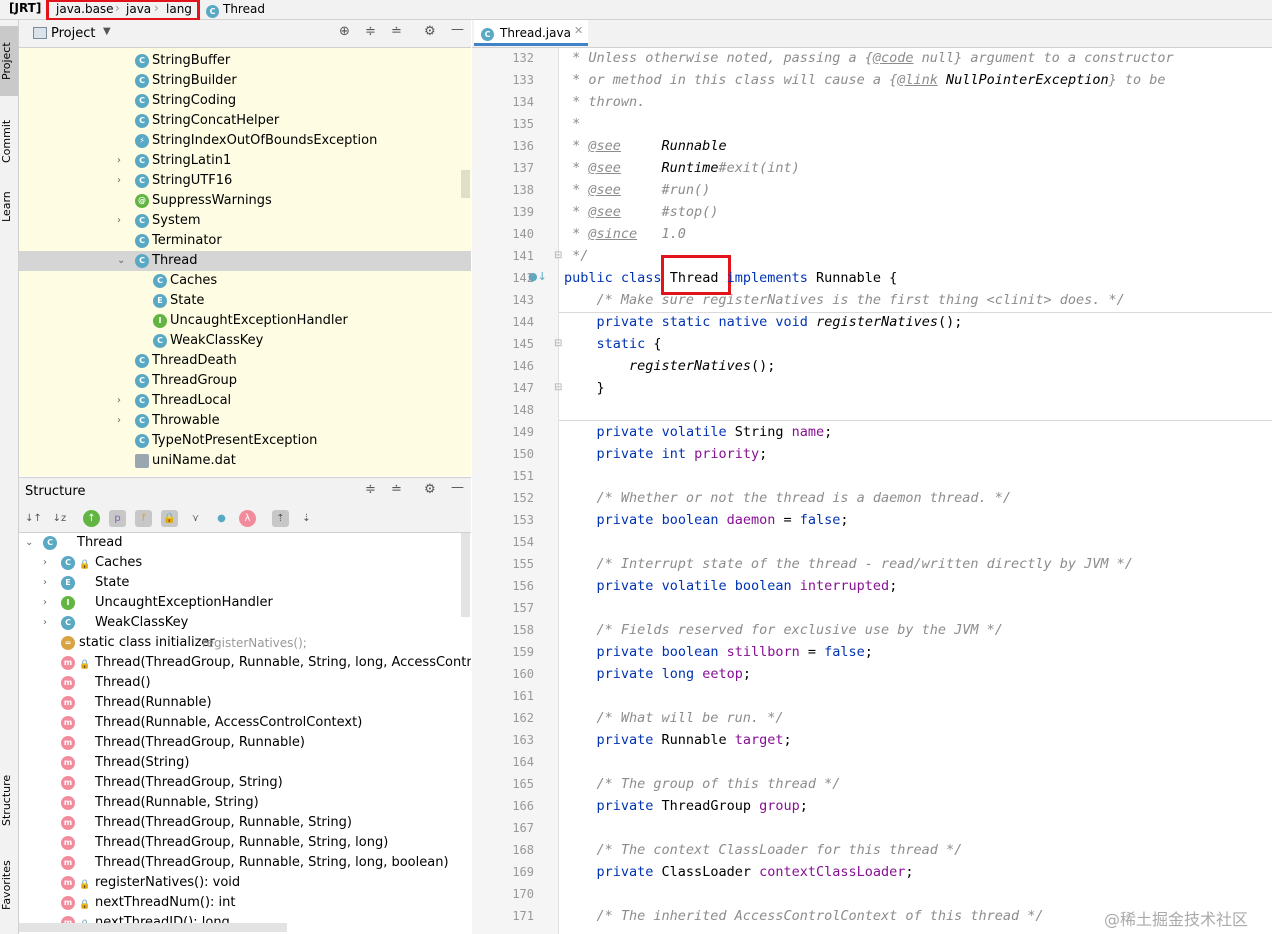 Image resolution: width=1272 pixels, height=934 pixels. What do you see at coordinates (245, 491) in the screenshot?
I see `structure-panel-header: Structure ≑ ≐ ⚙ —` at bounding box center [245, 491].